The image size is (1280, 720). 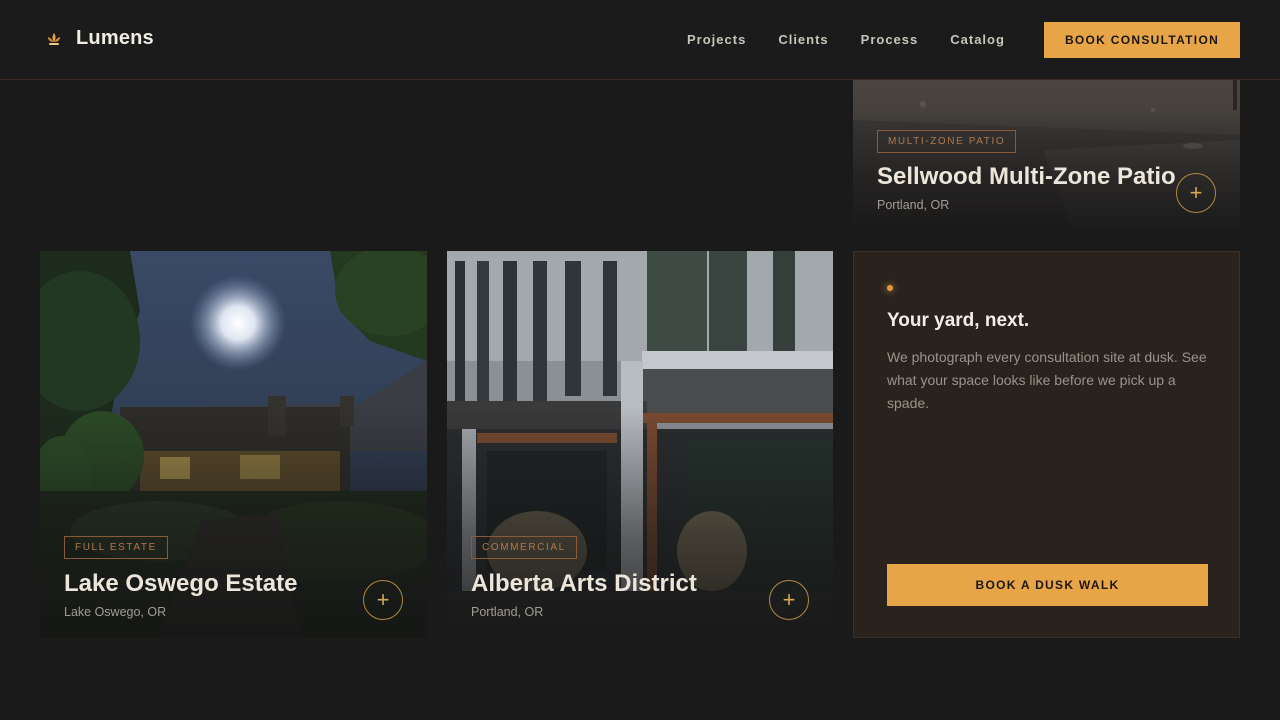 What do you see at coordinates (524, 547) in the screenshot?
I see `project-tag: COMMERCIAL` at bounding box center [524, 547].